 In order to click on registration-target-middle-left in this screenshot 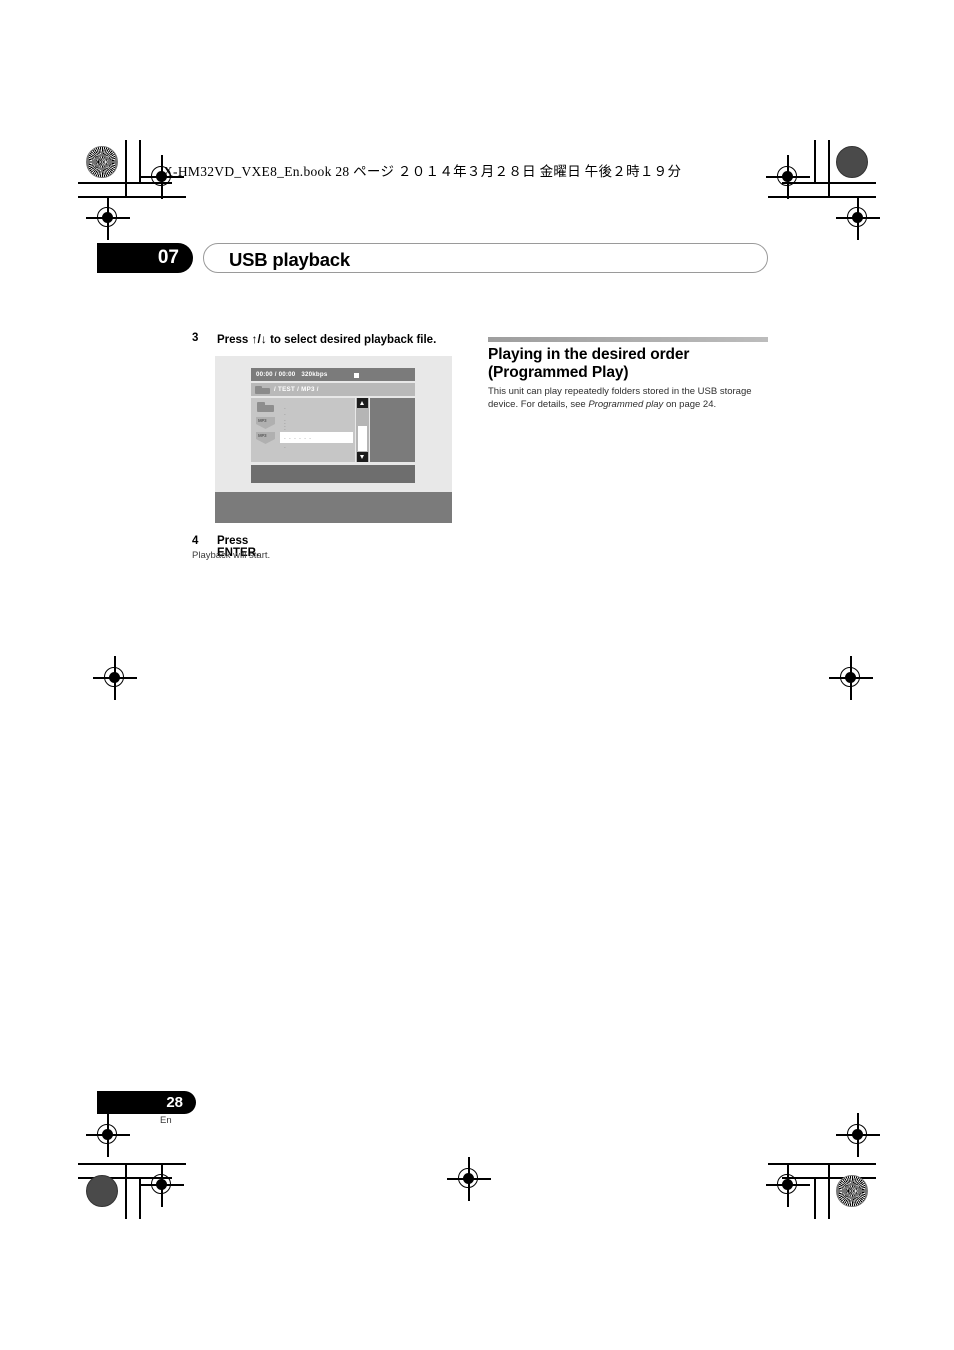, I will do `click(115, 678)`.